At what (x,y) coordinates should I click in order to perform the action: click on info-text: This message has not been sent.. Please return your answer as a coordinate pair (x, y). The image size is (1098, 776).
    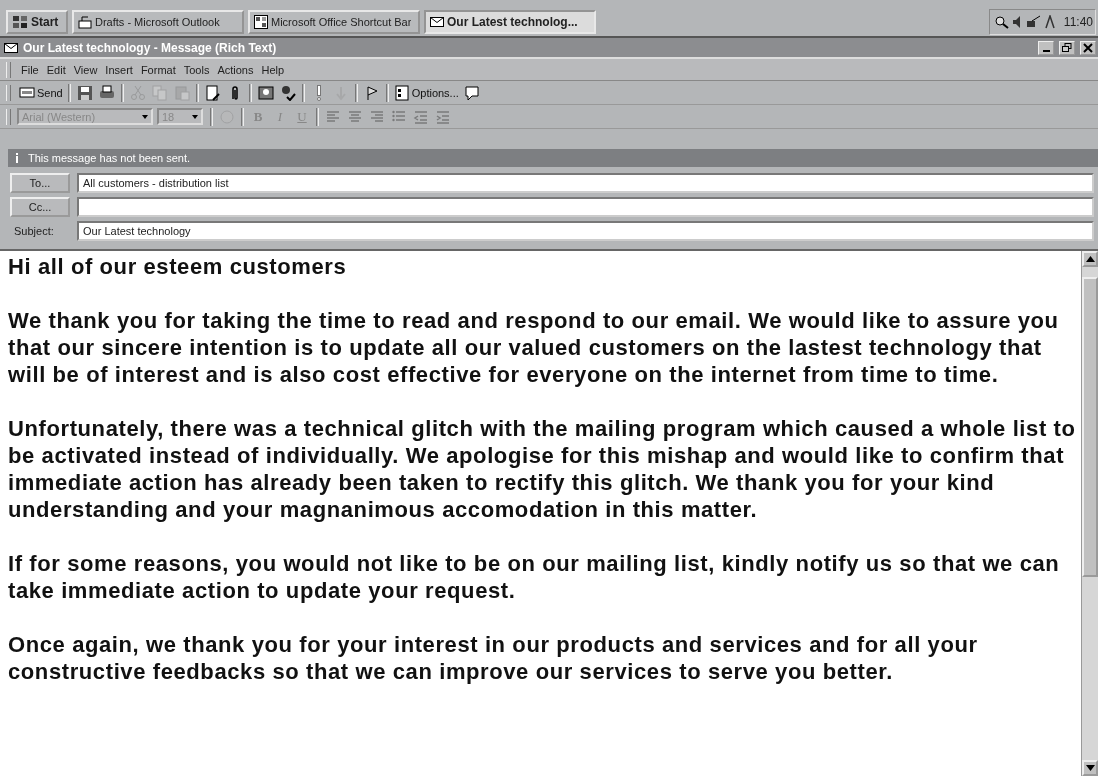
    Looking at the image, I should click on (109, 158).